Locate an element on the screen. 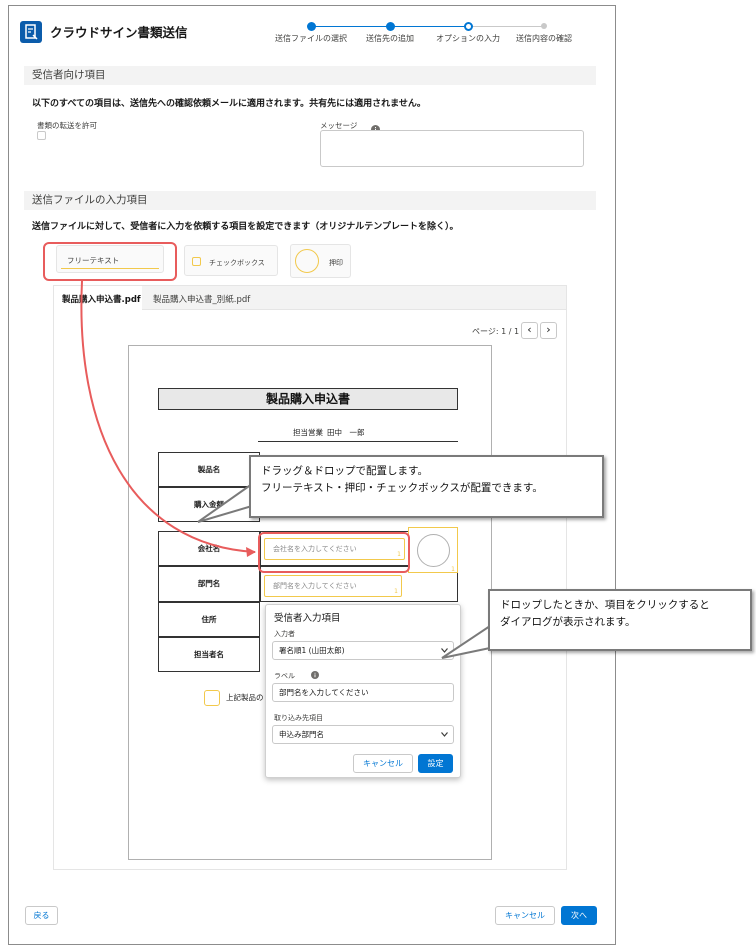  cancel-button: キャンセル is located at coordinates (525, 915).